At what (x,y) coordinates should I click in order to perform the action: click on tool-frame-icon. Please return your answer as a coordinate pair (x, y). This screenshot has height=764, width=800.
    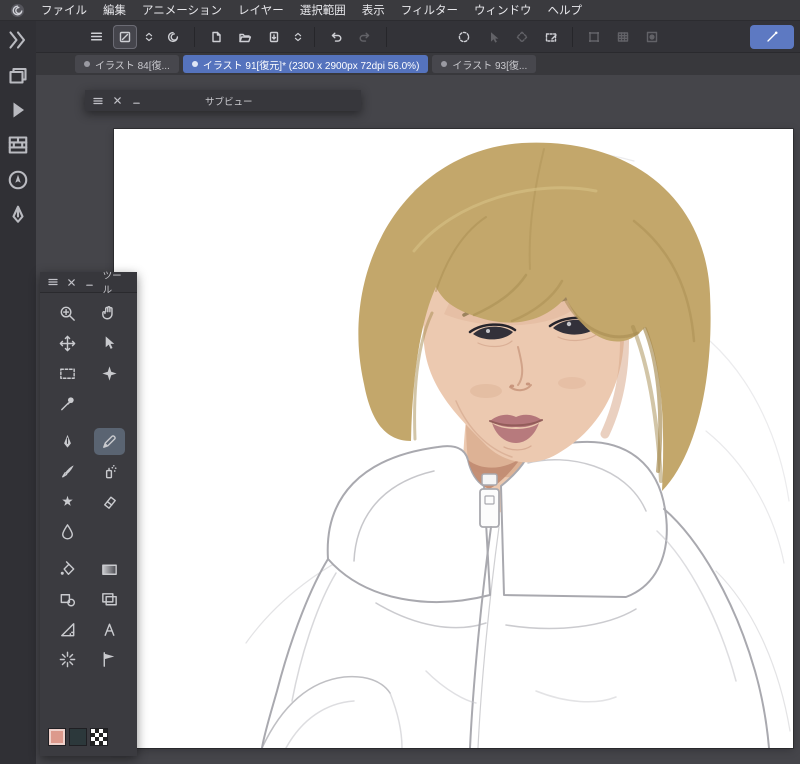
    Looking at the image, I should click on (109, 599).